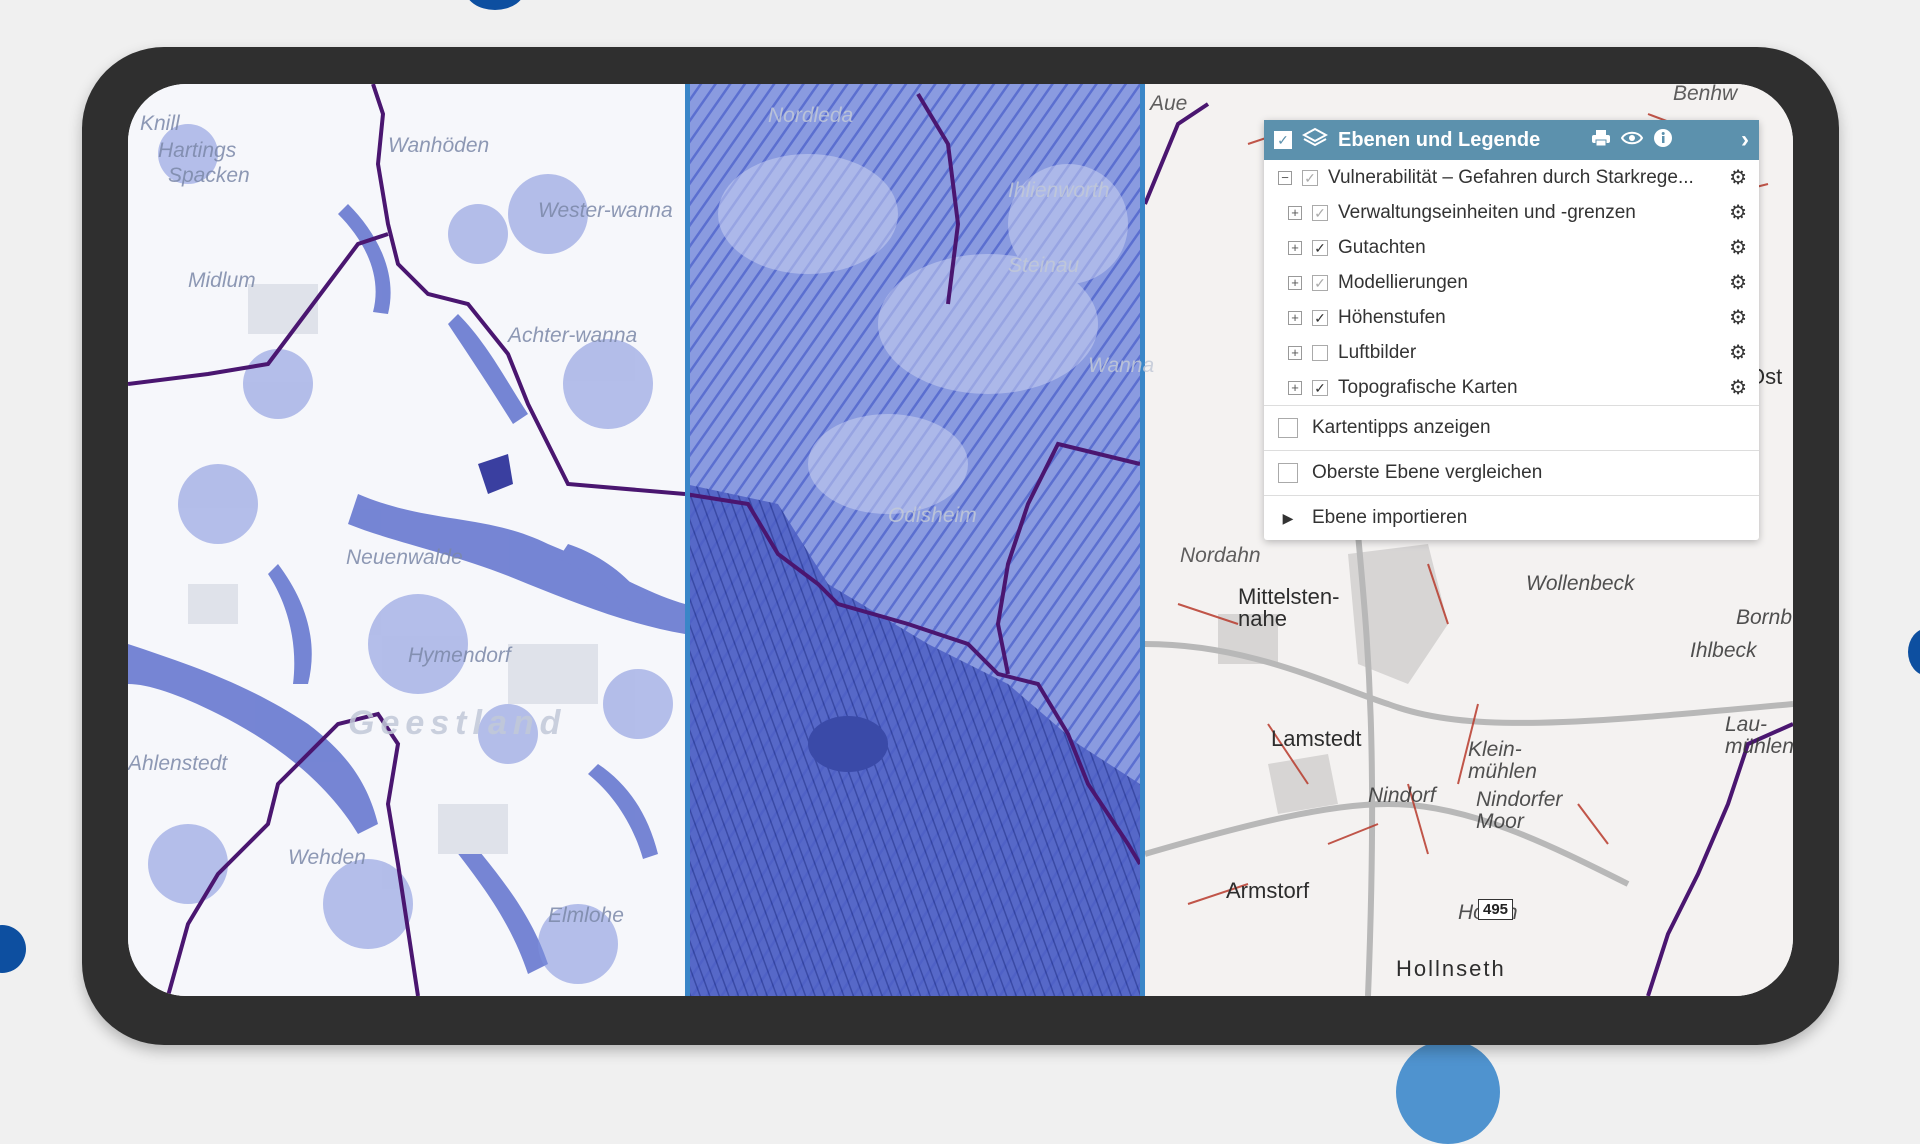 This screenshot has height=1144, width=1920. Describe the element at coordinates (1914, 652) in the screenshot. I see `decor-dot-right` at that location.